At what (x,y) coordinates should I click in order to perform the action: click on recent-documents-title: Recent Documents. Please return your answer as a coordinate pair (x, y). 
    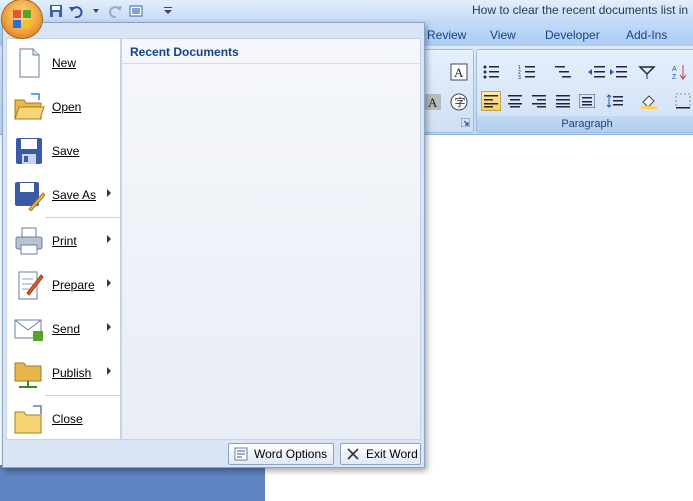
    Looking at the image, I should click on (184, 52).